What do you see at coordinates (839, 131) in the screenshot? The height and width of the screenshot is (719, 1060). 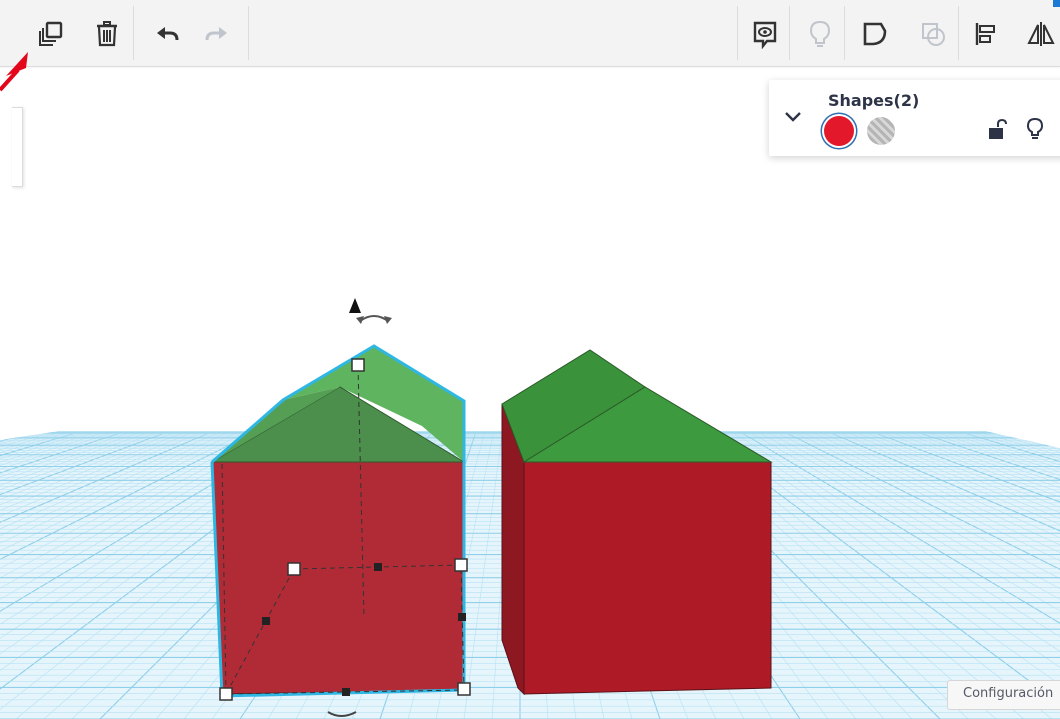 I see `solid-color-swatch` at bounding box center [839, 131].